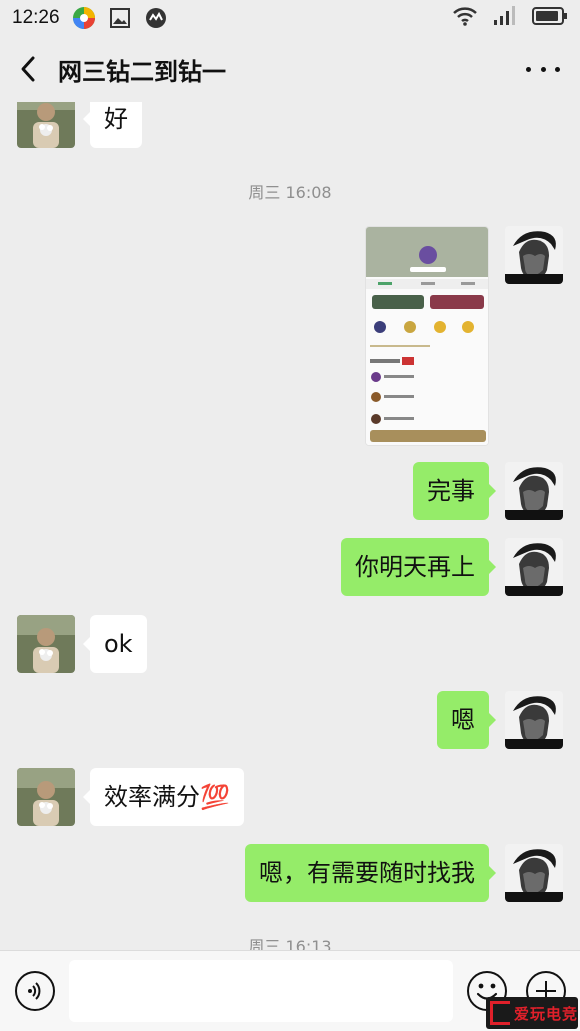 This screenshot has height=1031, width=580. What do you see at coordinates (500, 1013) in the screenshot?
I see `watermark-mark` at bounding box center [500, 1013].